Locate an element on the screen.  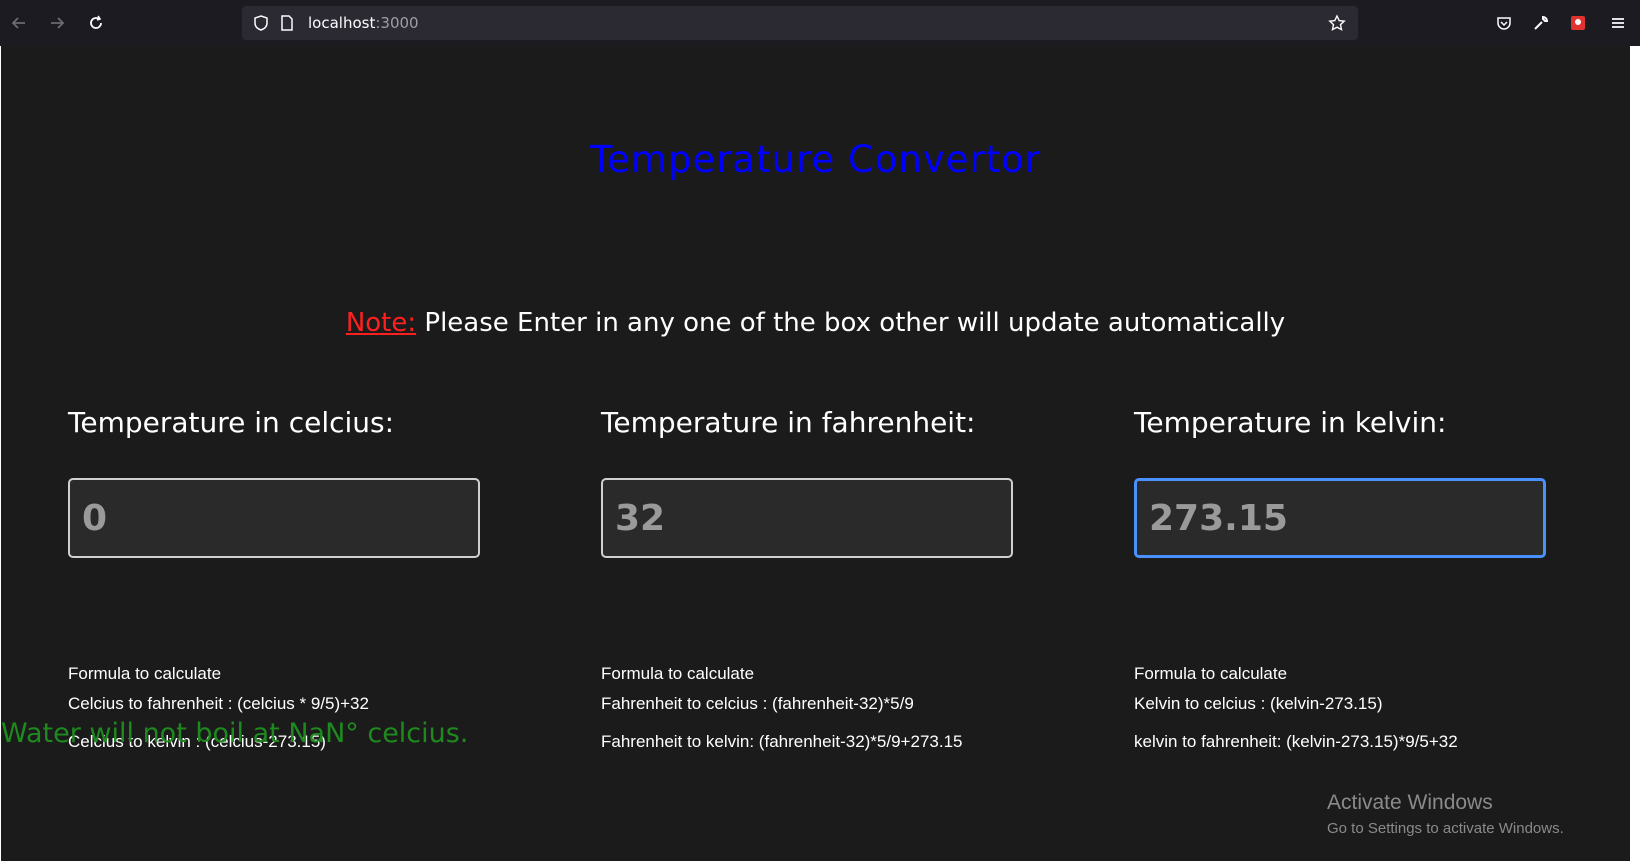
page-edge is located at coordinates (1635, 455).